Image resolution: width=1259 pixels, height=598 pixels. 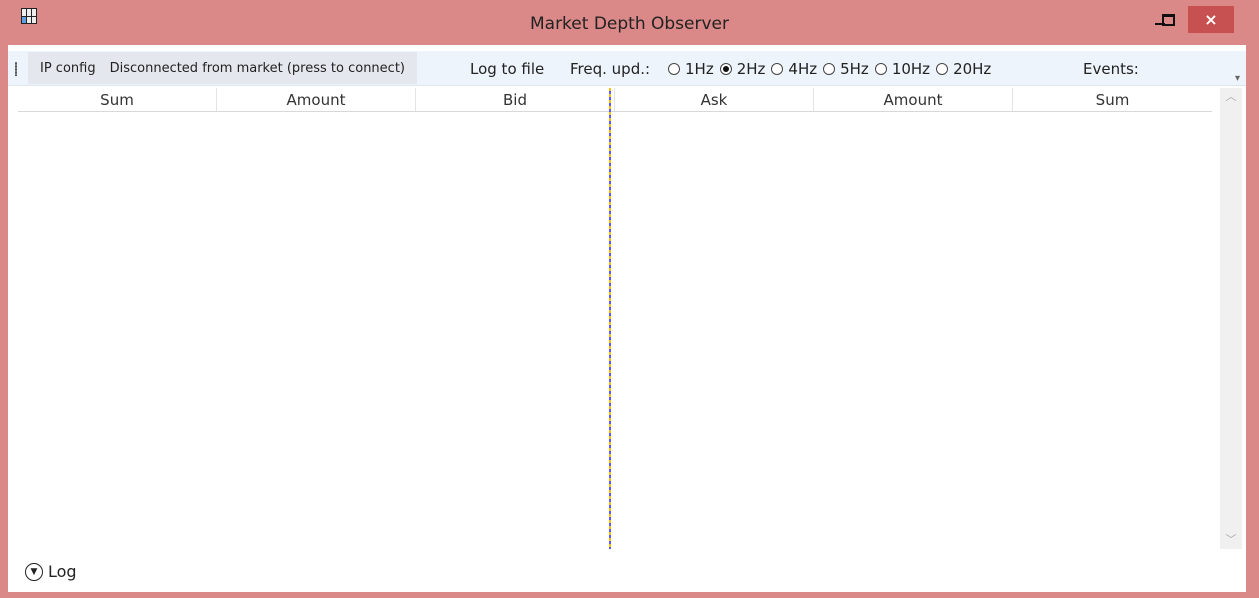 I want to click on radio-selected-icon, so click(x=725, y=69).